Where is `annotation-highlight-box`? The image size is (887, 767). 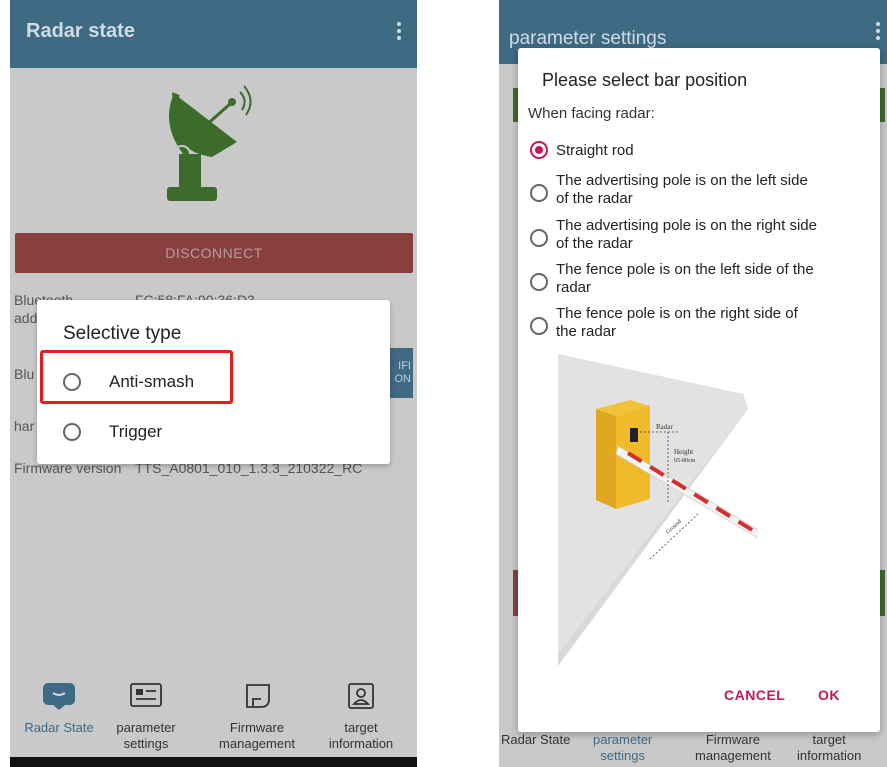 annotation-highlight-box is located at coordinates (136, 377).